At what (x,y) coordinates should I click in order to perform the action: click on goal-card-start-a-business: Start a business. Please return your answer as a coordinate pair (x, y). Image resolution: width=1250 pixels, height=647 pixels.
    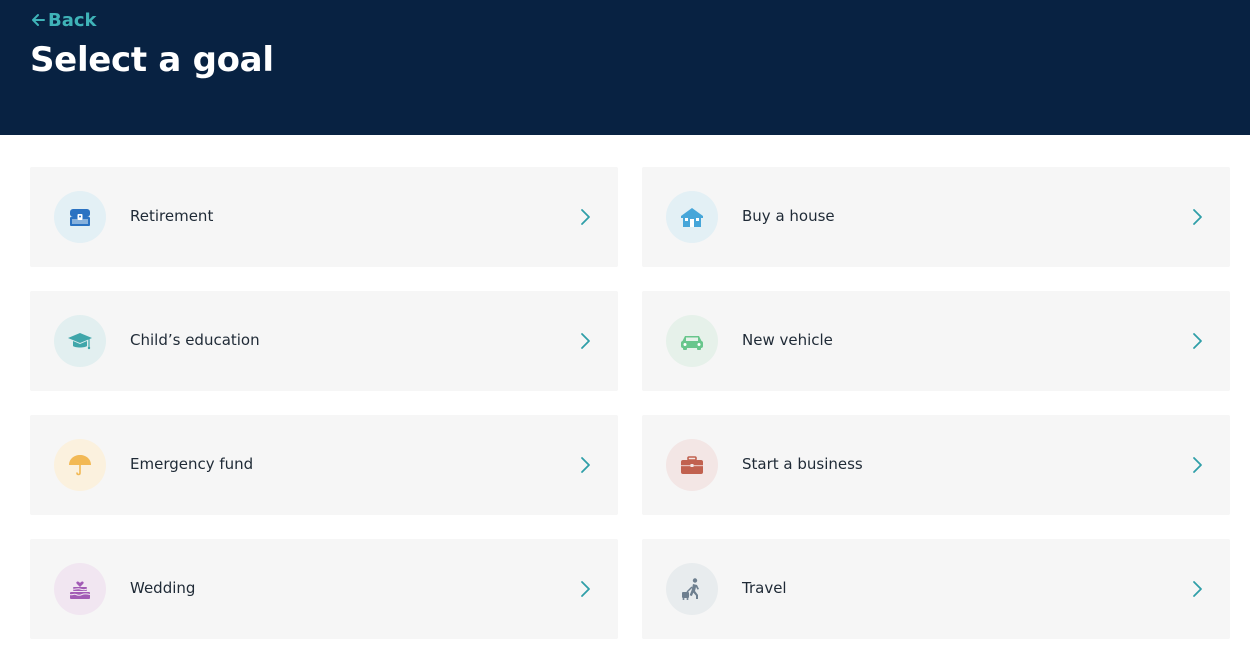
    Looking at the image, I should click on (936, 465).